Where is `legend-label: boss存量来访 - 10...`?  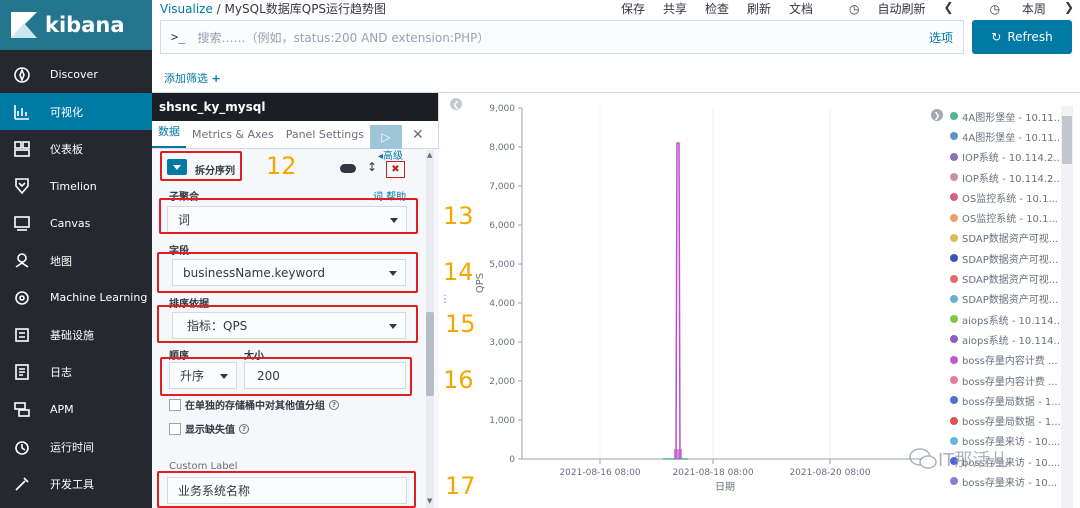
legend-label: boss存量来访 - 10... is located at coordinates (1010, 483).